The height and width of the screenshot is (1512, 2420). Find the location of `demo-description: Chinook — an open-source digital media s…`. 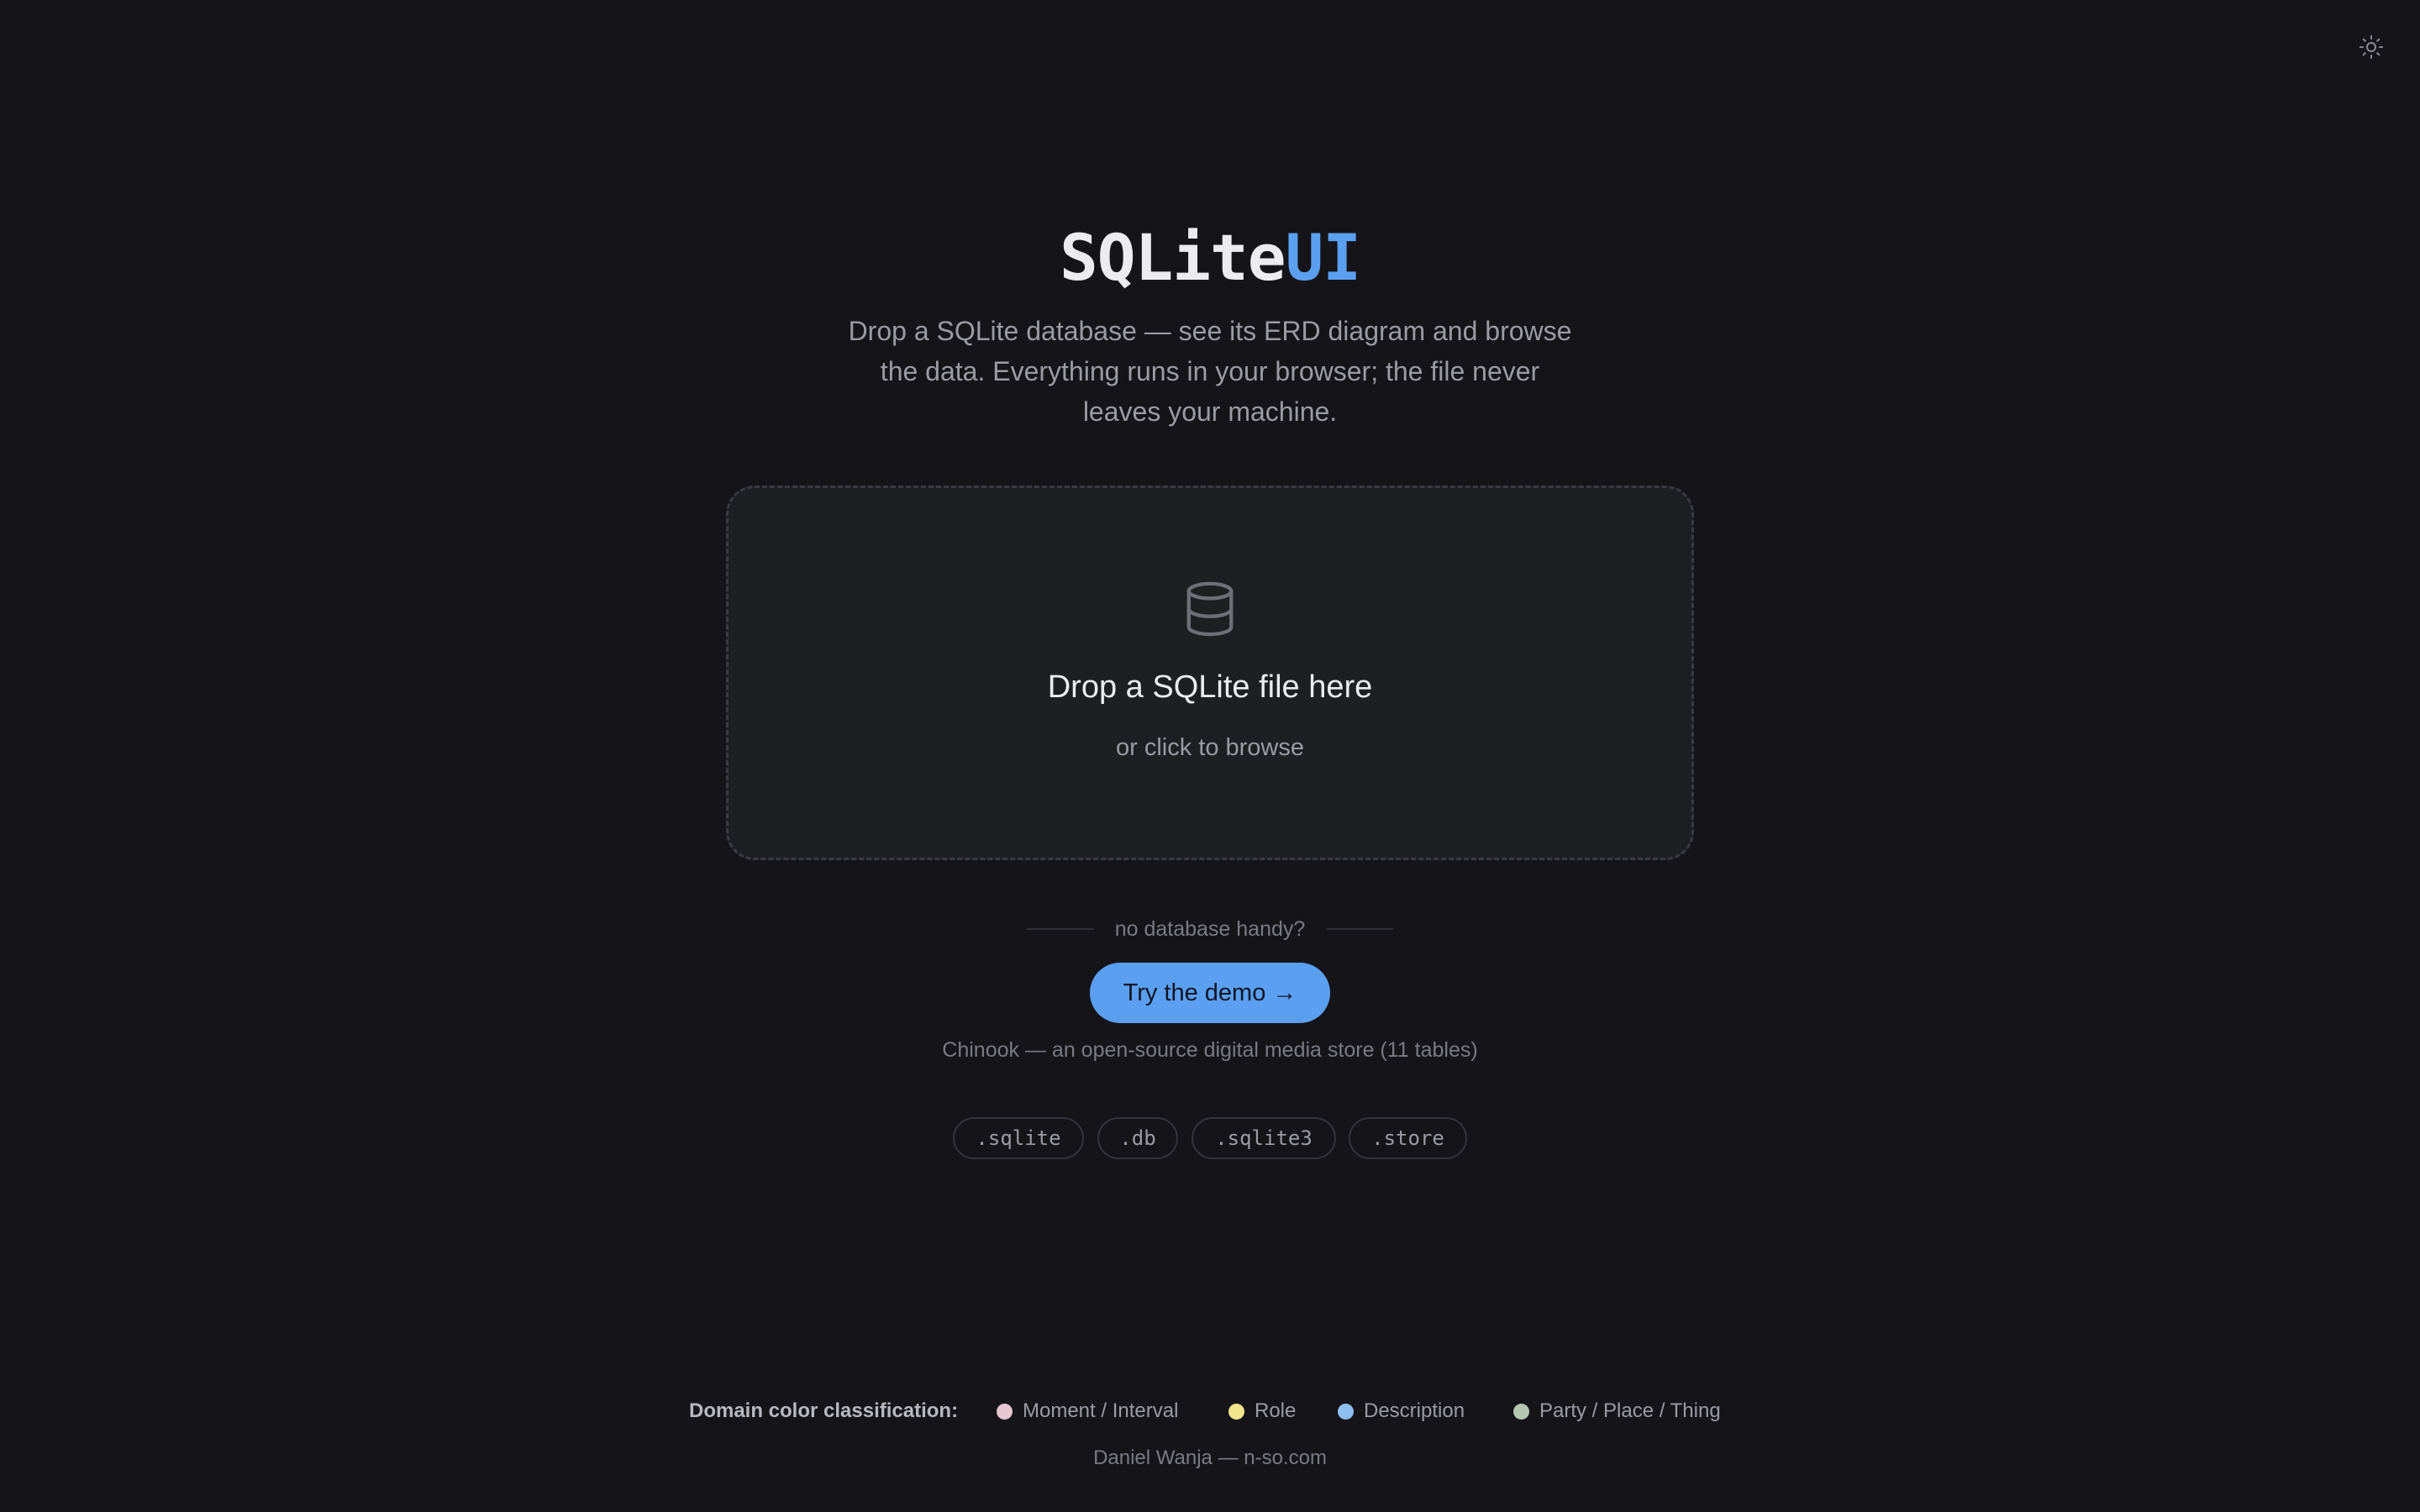

demo-description: Chinook — an open-source digital media s… is located at coordinates (1210, 1050).